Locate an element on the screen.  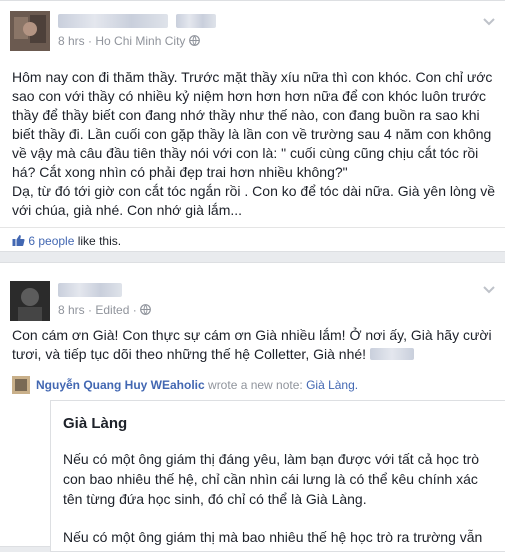
likes-suffix: like this. is located at coordinates (98, 241).